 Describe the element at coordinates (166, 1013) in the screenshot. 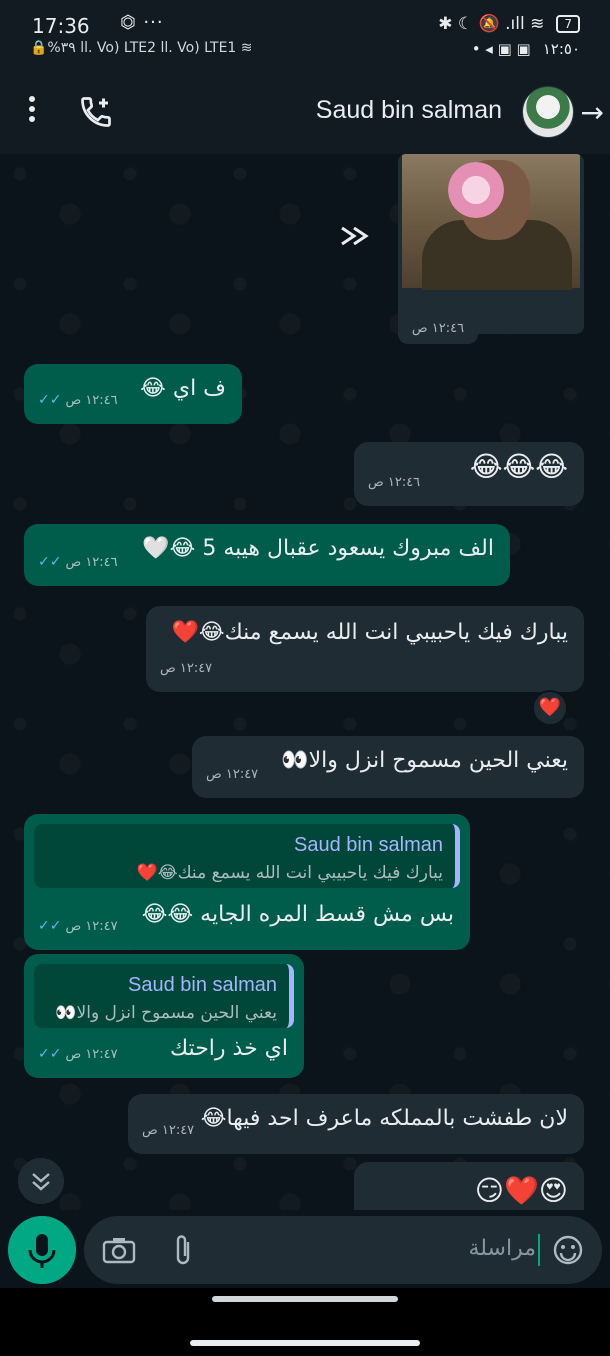

I see `quote-text: يعني الحين مسموح انزل والا👀` at that location.